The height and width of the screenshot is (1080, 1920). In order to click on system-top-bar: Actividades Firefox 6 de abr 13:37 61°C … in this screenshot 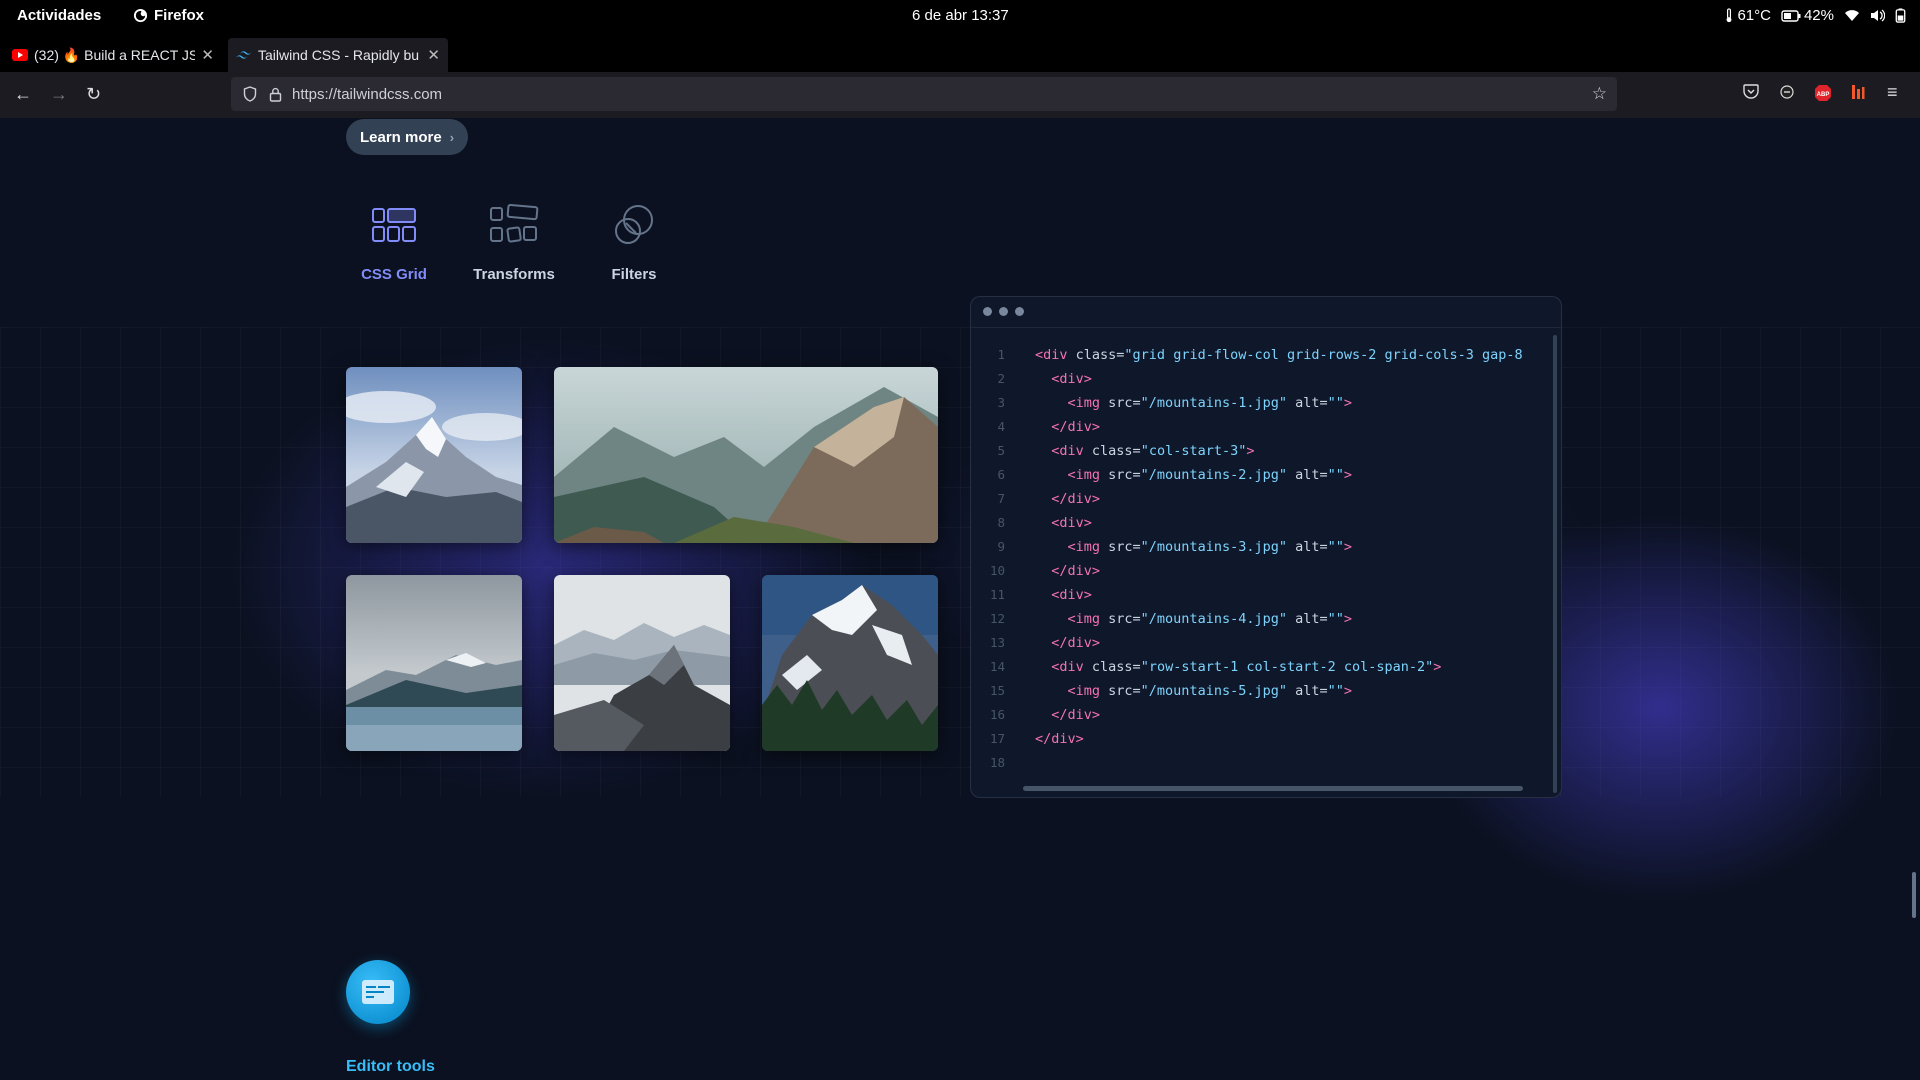, I will do `click(960, 16)`.